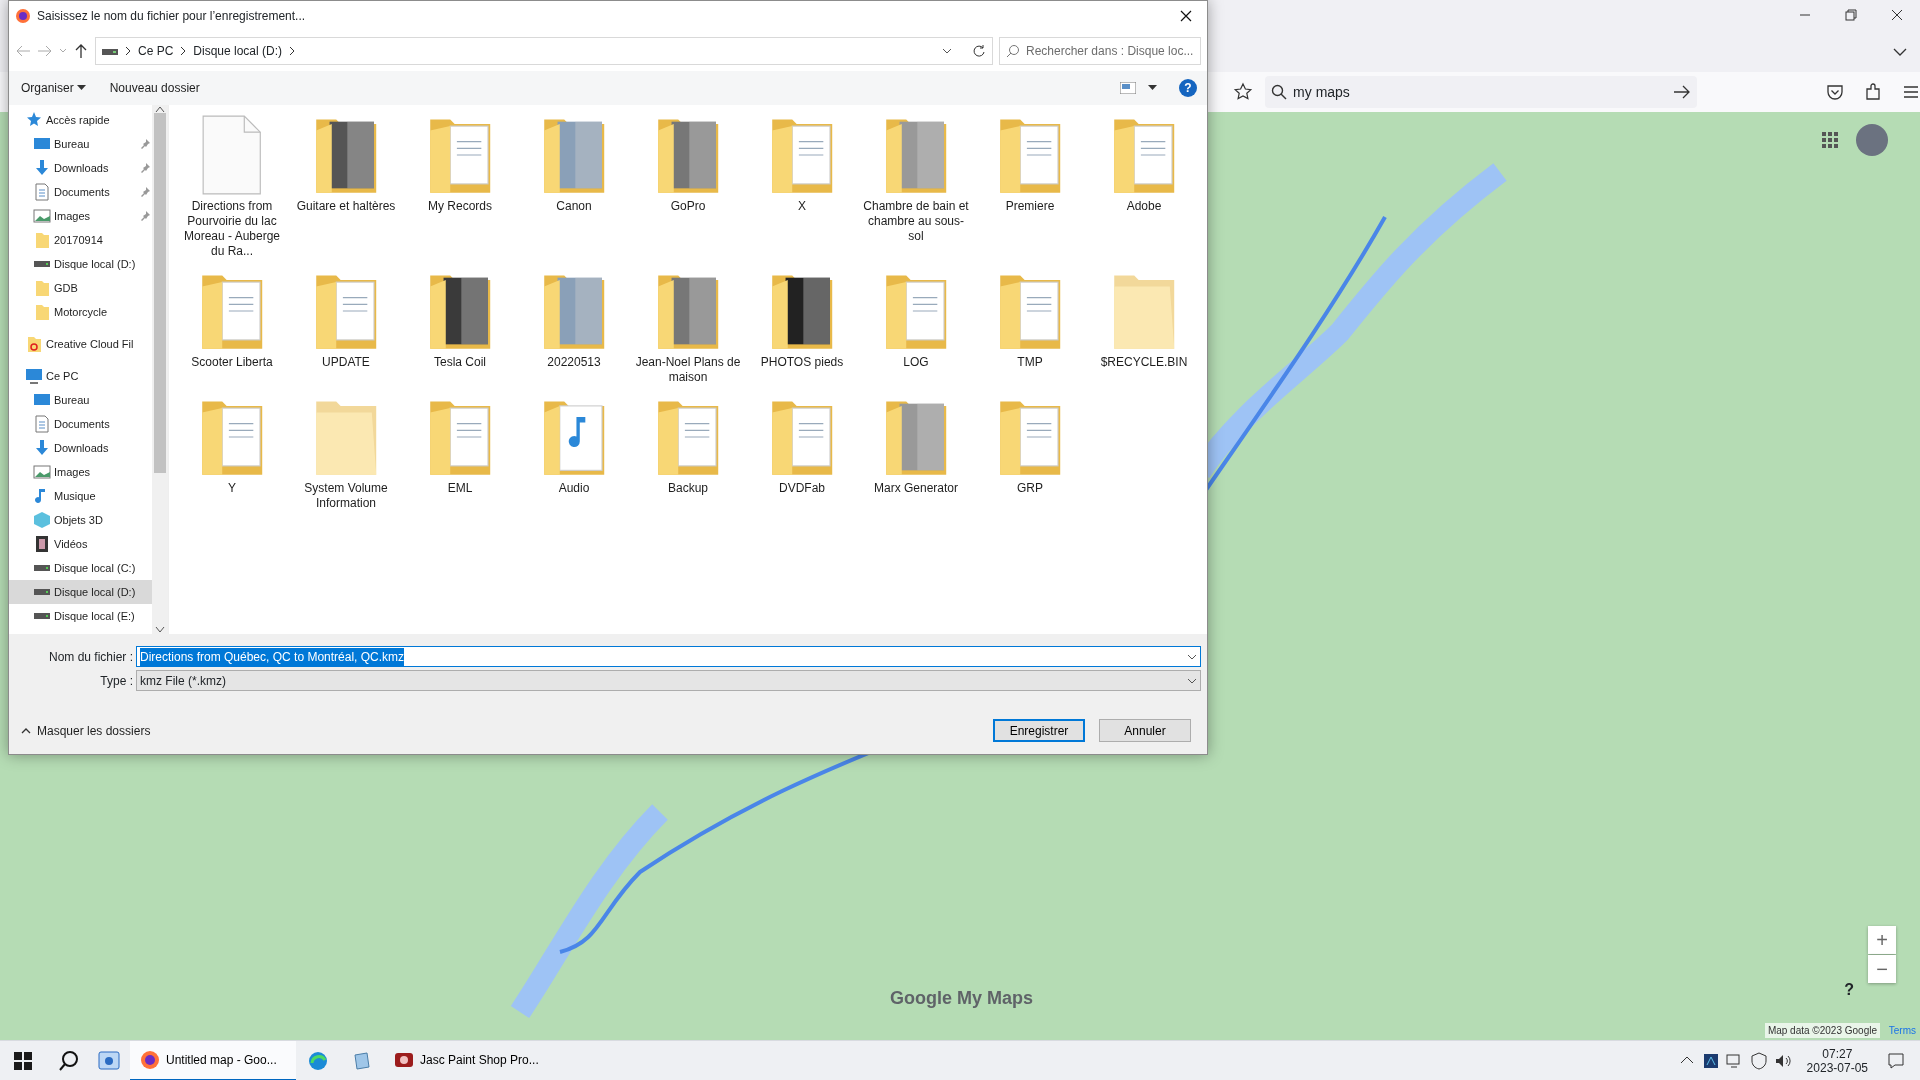 The image size is (1920, 1080). Describe the element at coordinates (688, 206) in the screenshot. I see `file-name: GoPro` at that location.